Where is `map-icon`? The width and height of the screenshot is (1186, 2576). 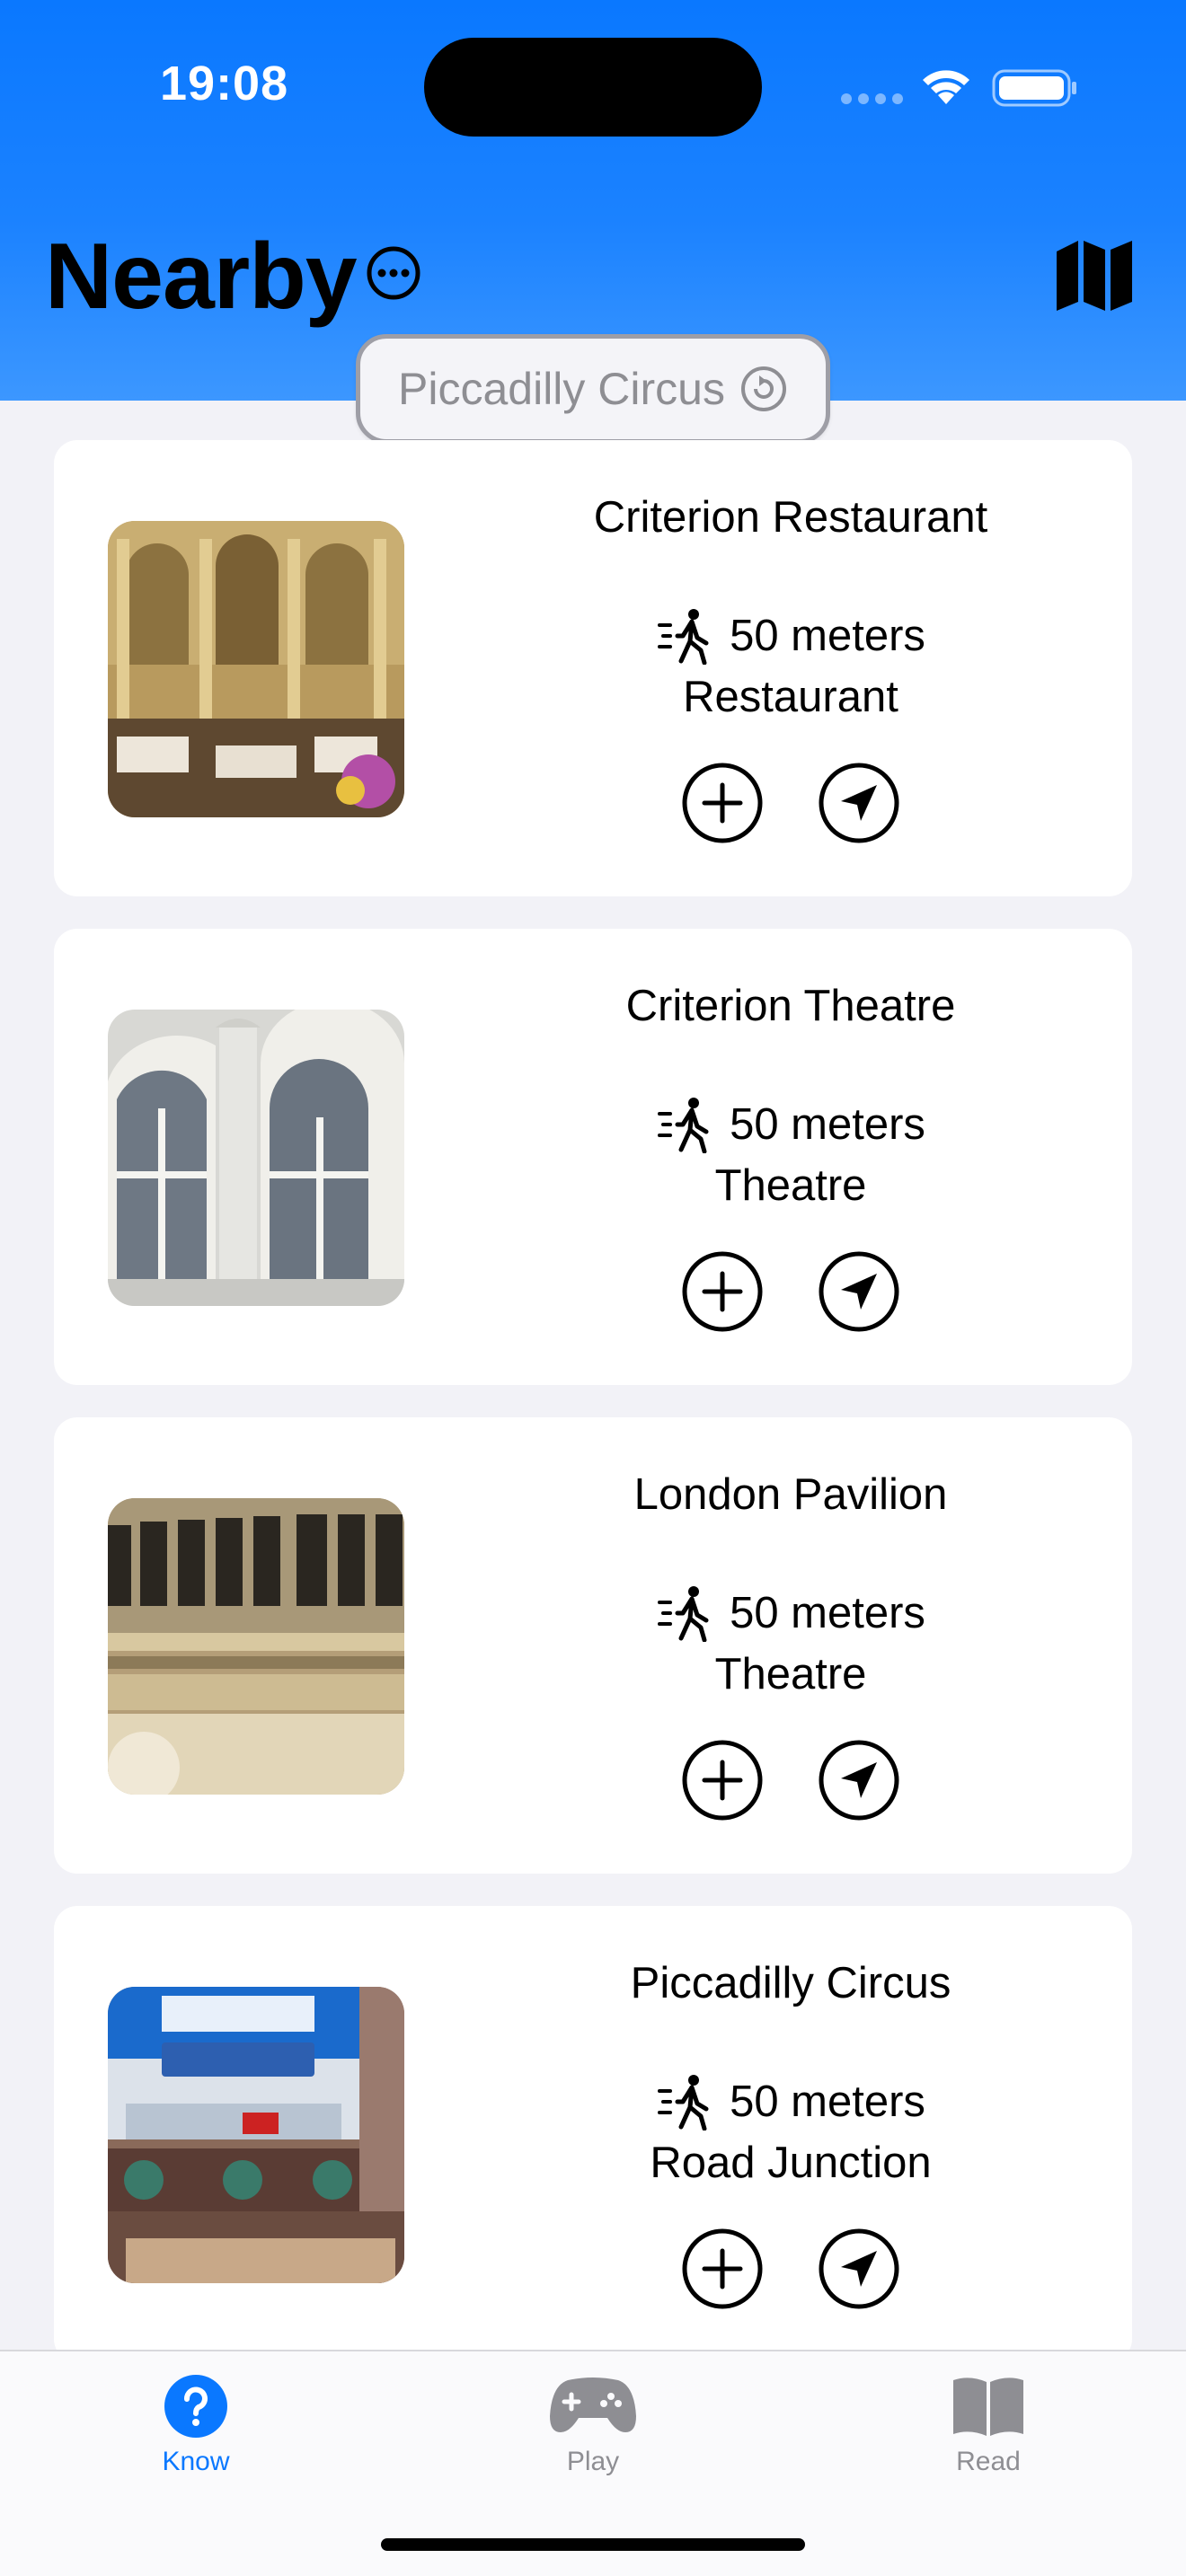 map-icon is located at coordinates (1094, 276).